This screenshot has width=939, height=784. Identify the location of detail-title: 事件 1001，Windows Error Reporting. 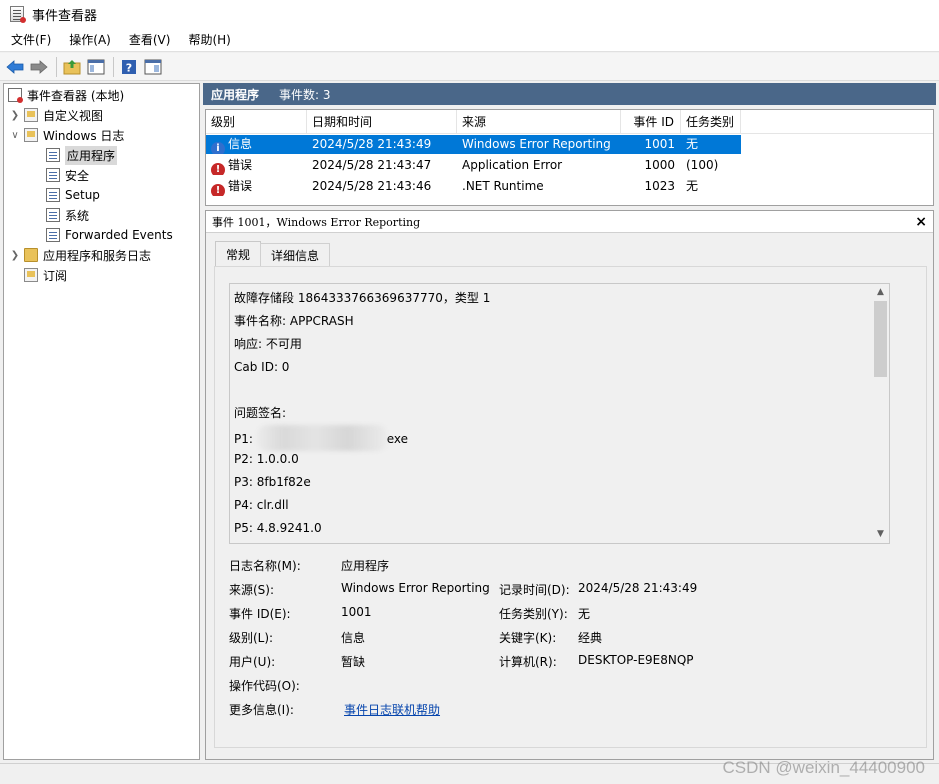
(316, 222).